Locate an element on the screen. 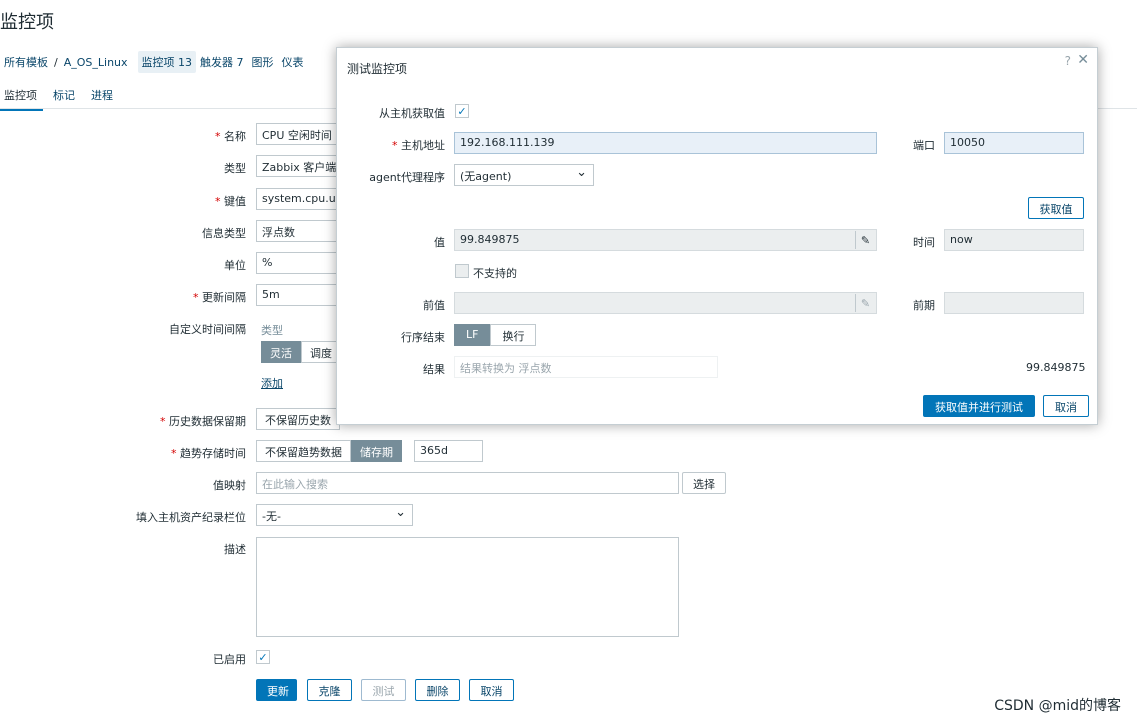 The image size is (1137, 723). get-from-host-checkbox: ✓ is located at coordinates (462, 111).